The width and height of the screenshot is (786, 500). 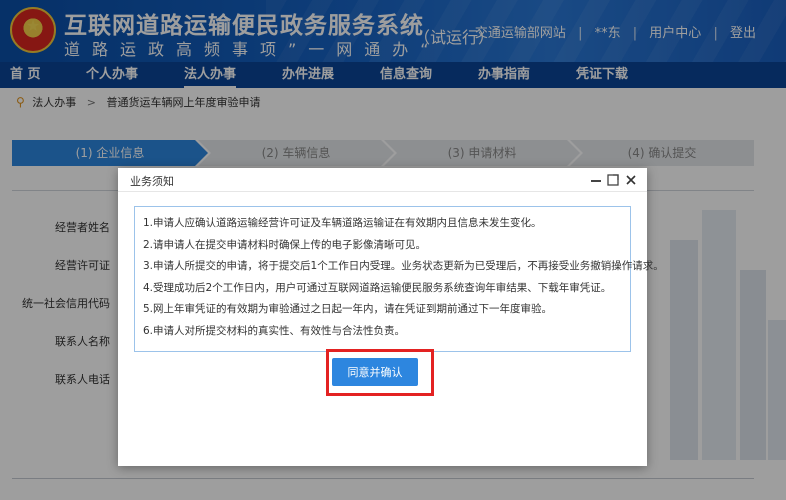 What do you see at coordinates (631, 180) in the screenshot?
I see `close-icon` at bounding box center [631, 180].